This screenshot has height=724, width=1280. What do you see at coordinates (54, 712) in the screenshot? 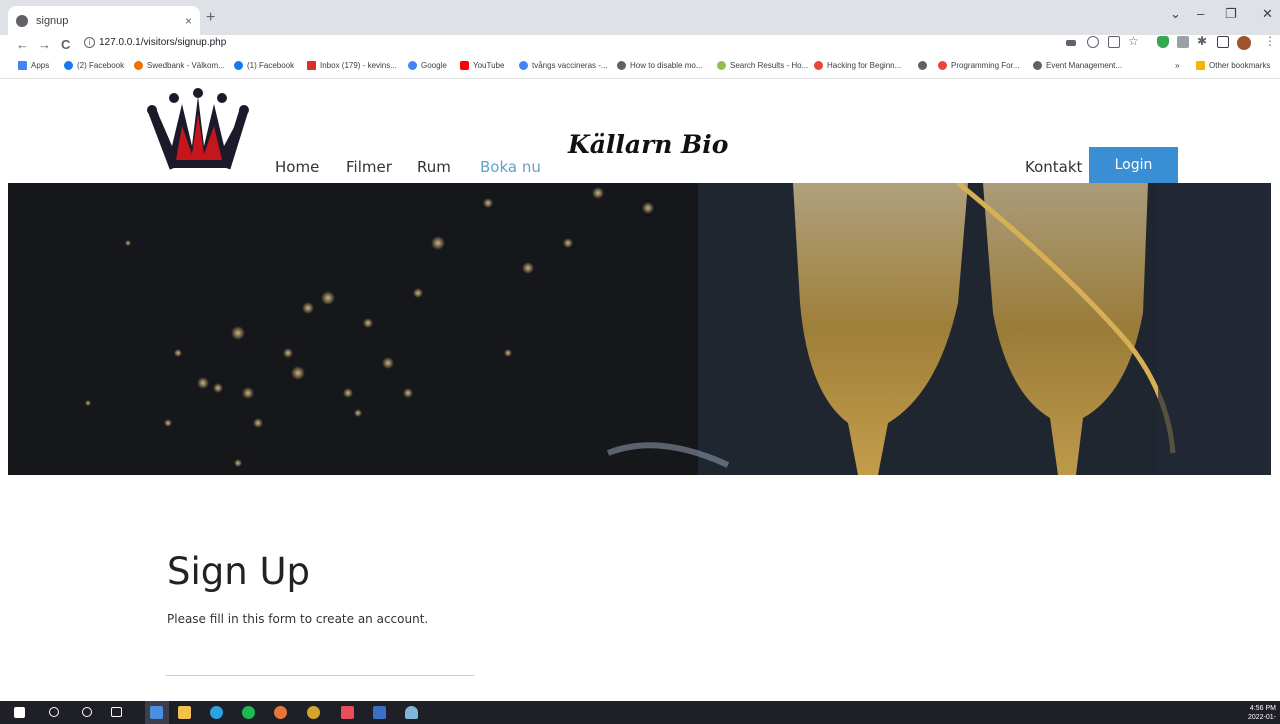
I see `search-icon` at bounding box center [54, 712].